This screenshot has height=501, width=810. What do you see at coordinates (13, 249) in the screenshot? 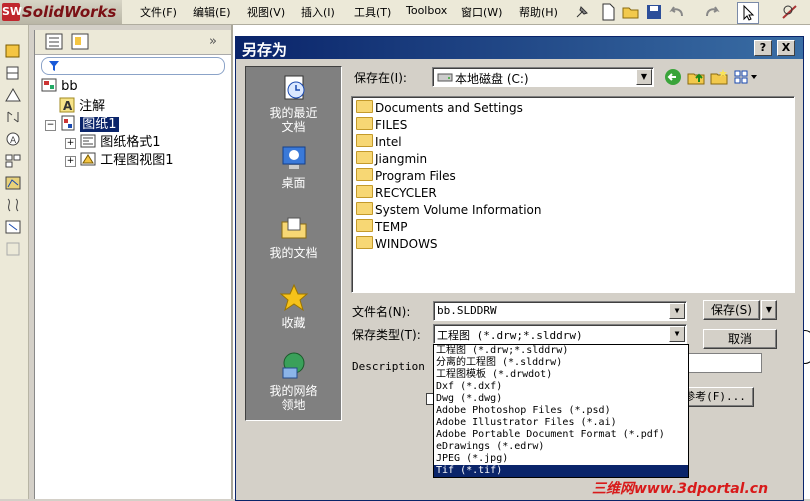
I see `alternate-position-icon` at bounding box center [13, 249].